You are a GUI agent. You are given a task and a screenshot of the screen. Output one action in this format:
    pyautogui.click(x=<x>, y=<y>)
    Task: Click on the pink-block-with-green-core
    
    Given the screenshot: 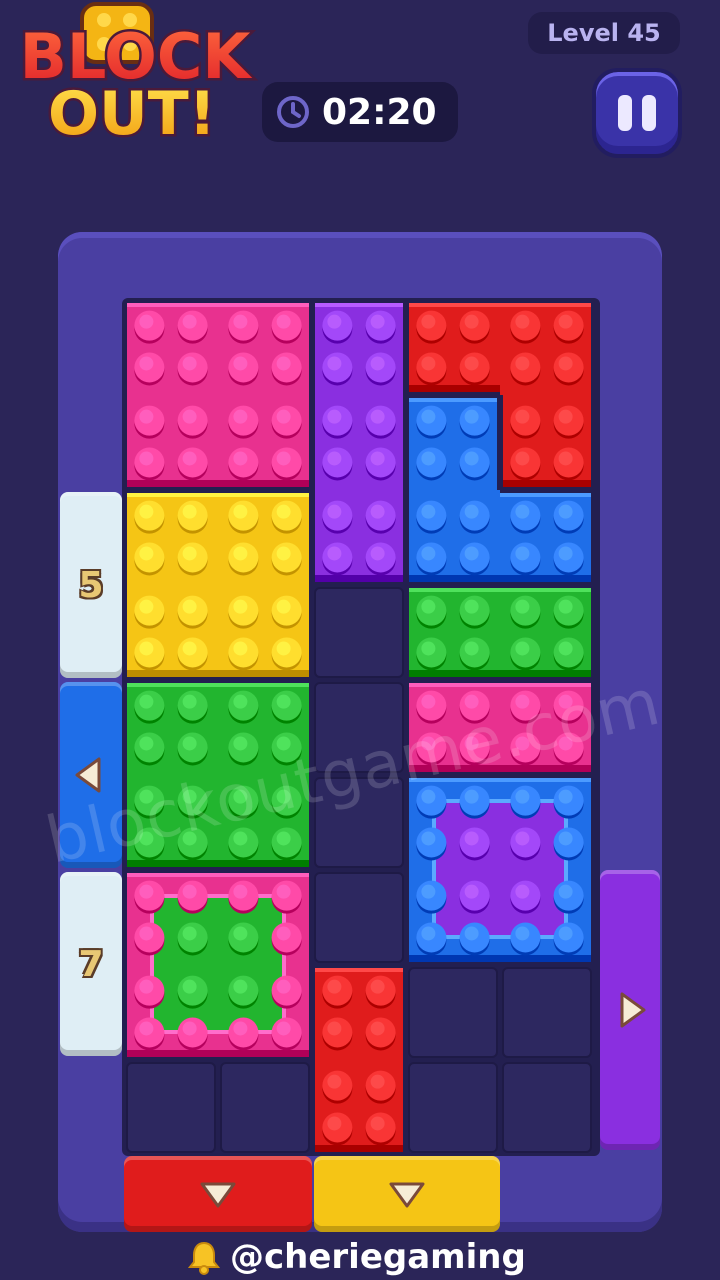 What is the action you would take?
    pyautogui.click(x=218, y=965)
    